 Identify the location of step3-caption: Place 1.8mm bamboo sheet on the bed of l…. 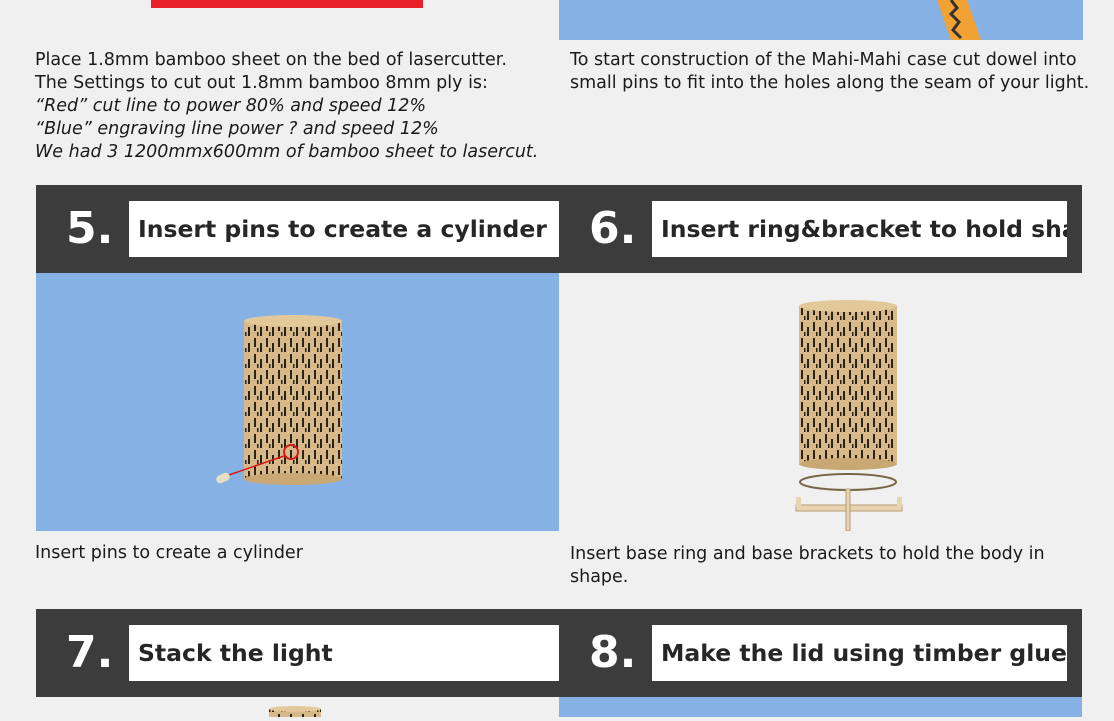
(295, 106).